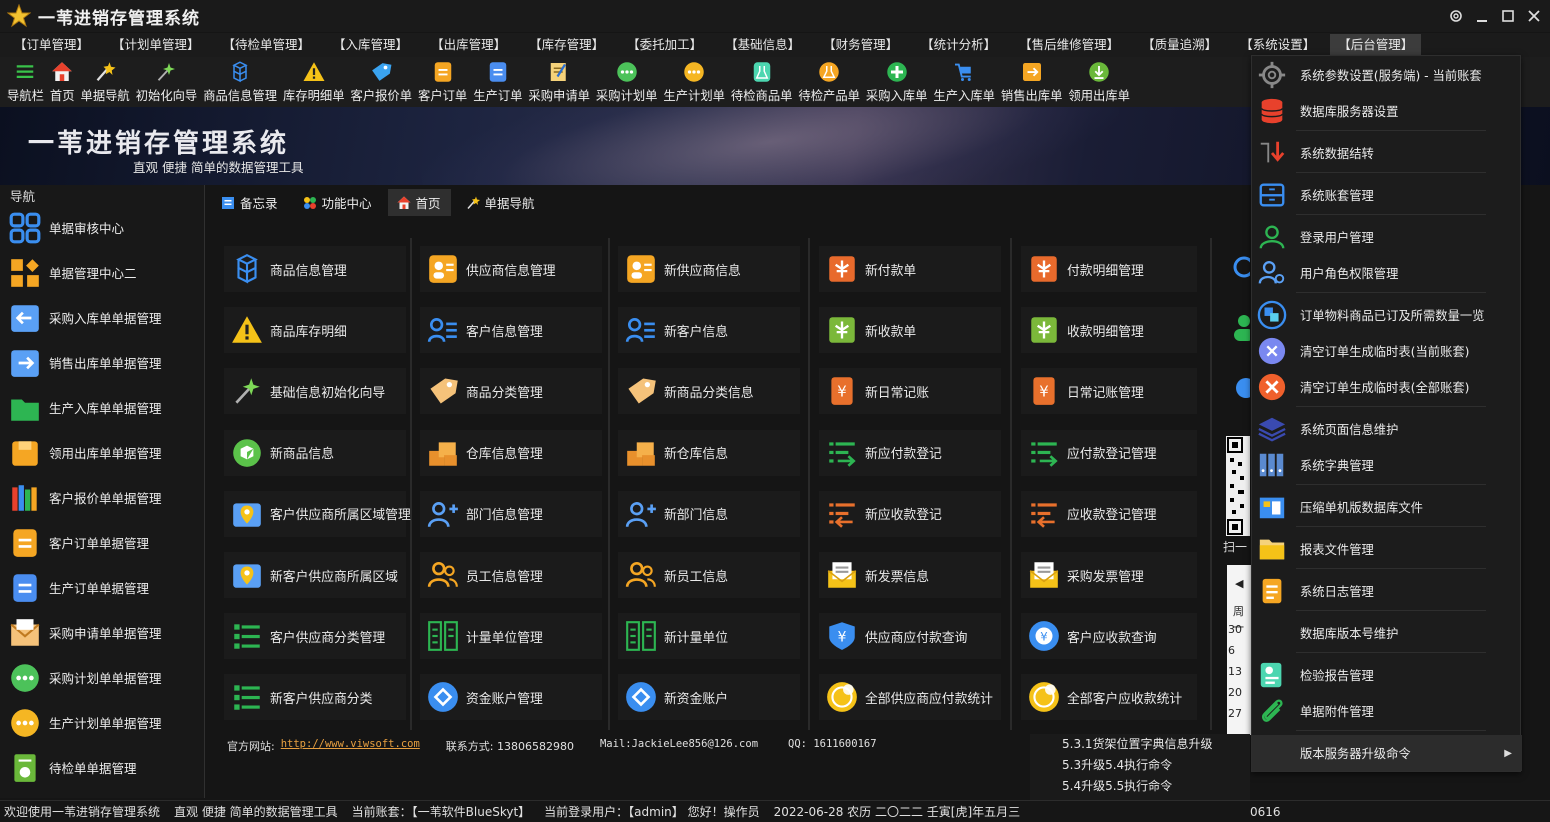  Describe the element at coordinates (1387, 711) in the screenshot. I see `dropdown-item-16: 单据附件管理` at that location.